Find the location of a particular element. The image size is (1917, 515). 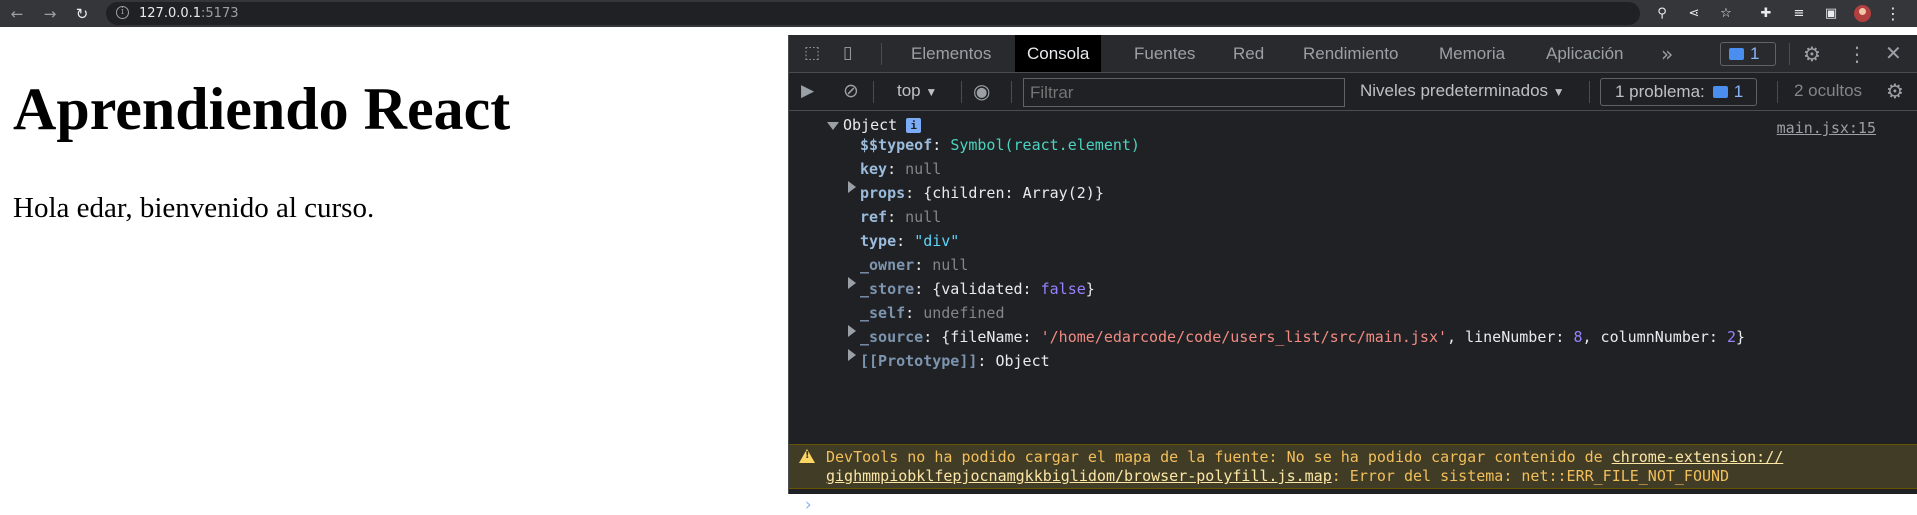

back-icon: ← is located at coordinates (17, 14).